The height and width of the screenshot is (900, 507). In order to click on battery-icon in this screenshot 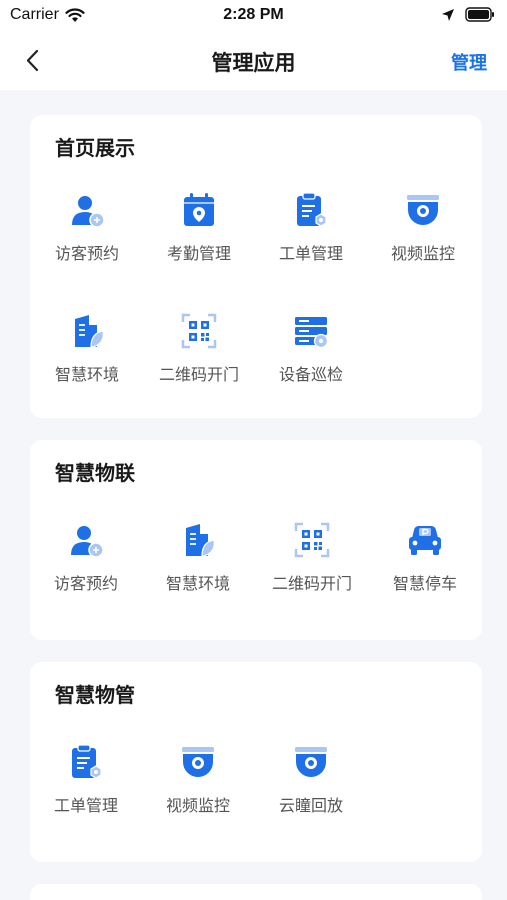, I will do `click(479, 14)`.